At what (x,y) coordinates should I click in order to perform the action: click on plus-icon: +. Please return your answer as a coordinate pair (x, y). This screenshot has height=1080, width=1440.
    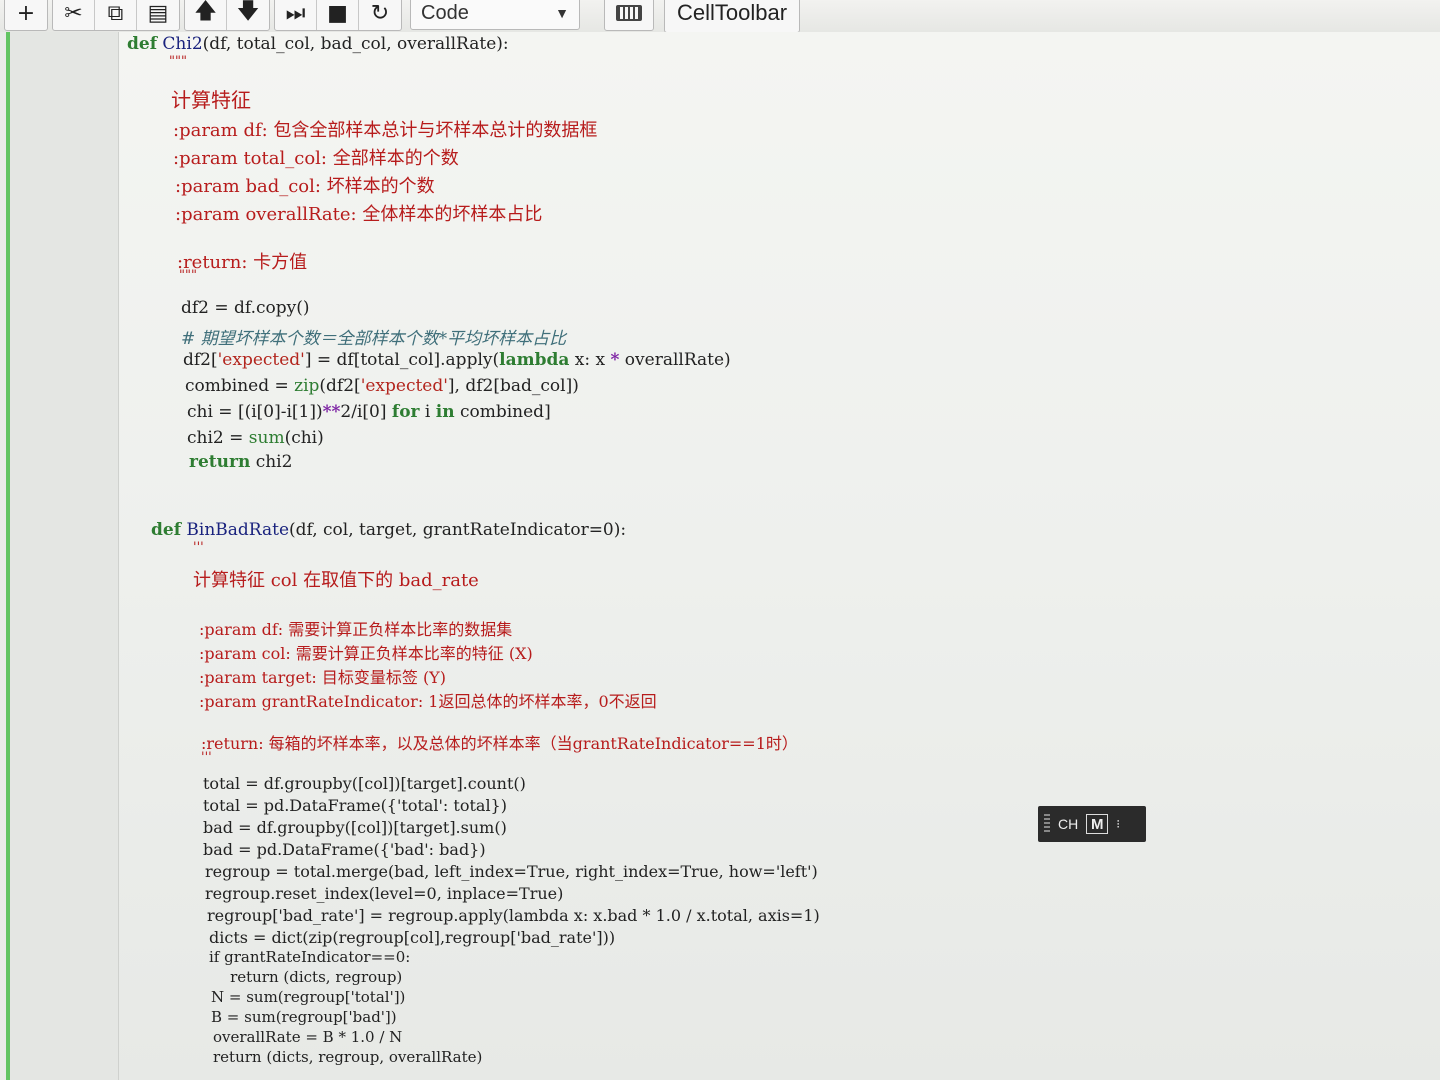
    Looking at the image, I should click on (26, 13).